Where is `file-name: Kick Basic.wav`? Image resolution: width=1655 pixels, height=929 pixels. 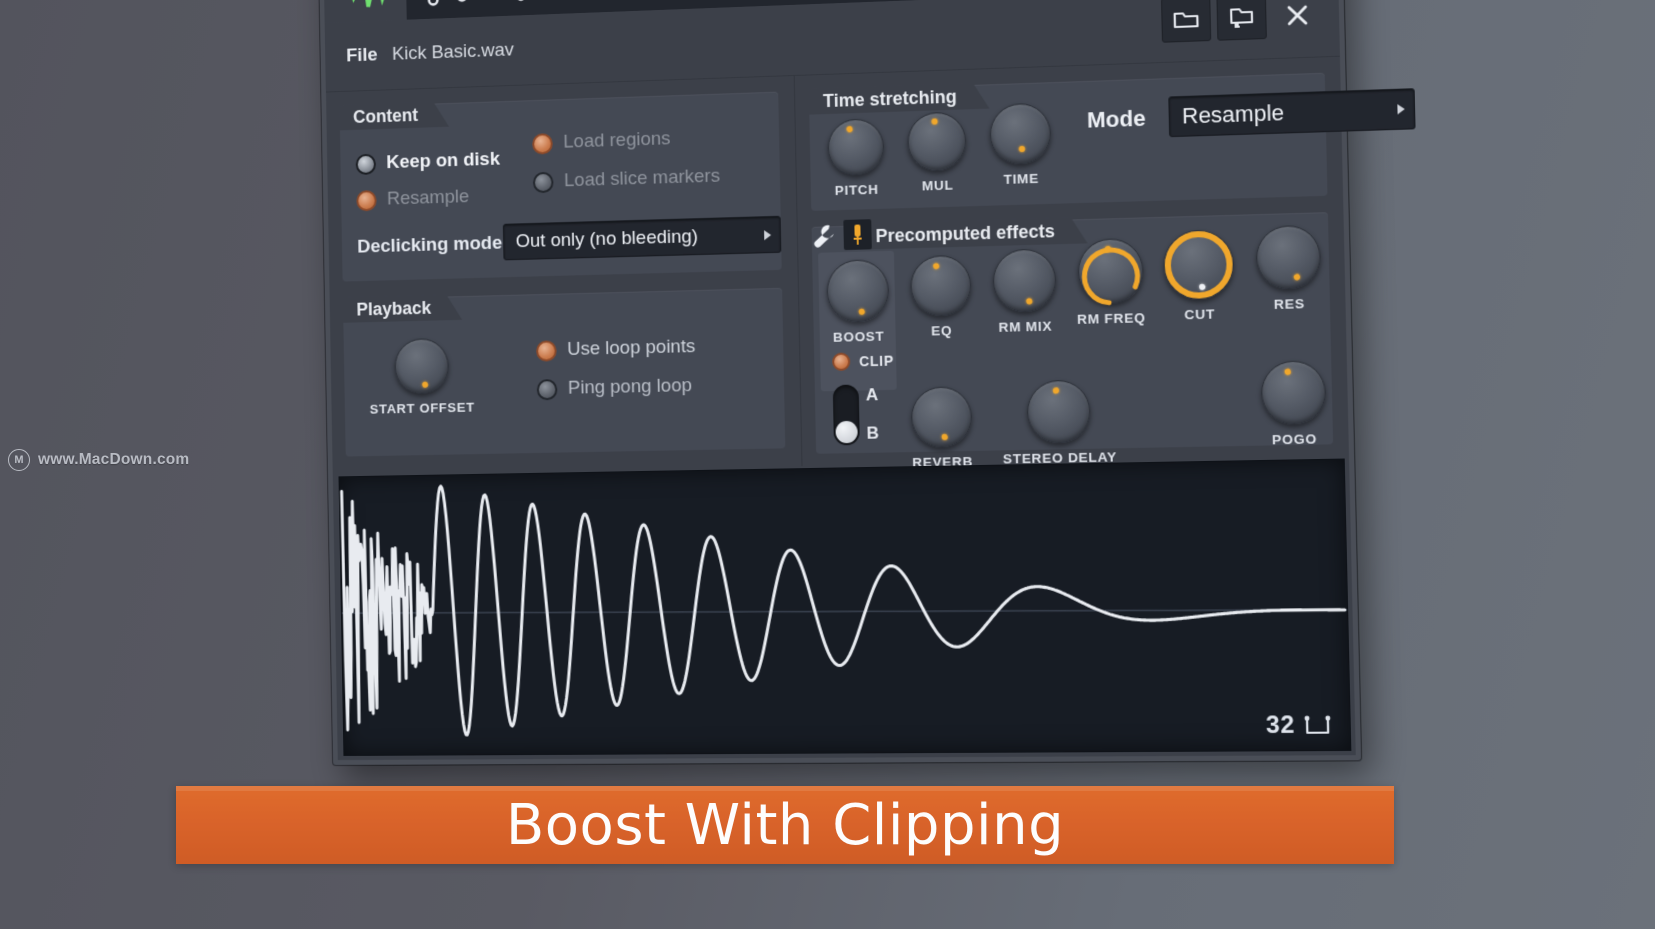
file-name: Kick Basic.wav is located at coordinates (453, 53).